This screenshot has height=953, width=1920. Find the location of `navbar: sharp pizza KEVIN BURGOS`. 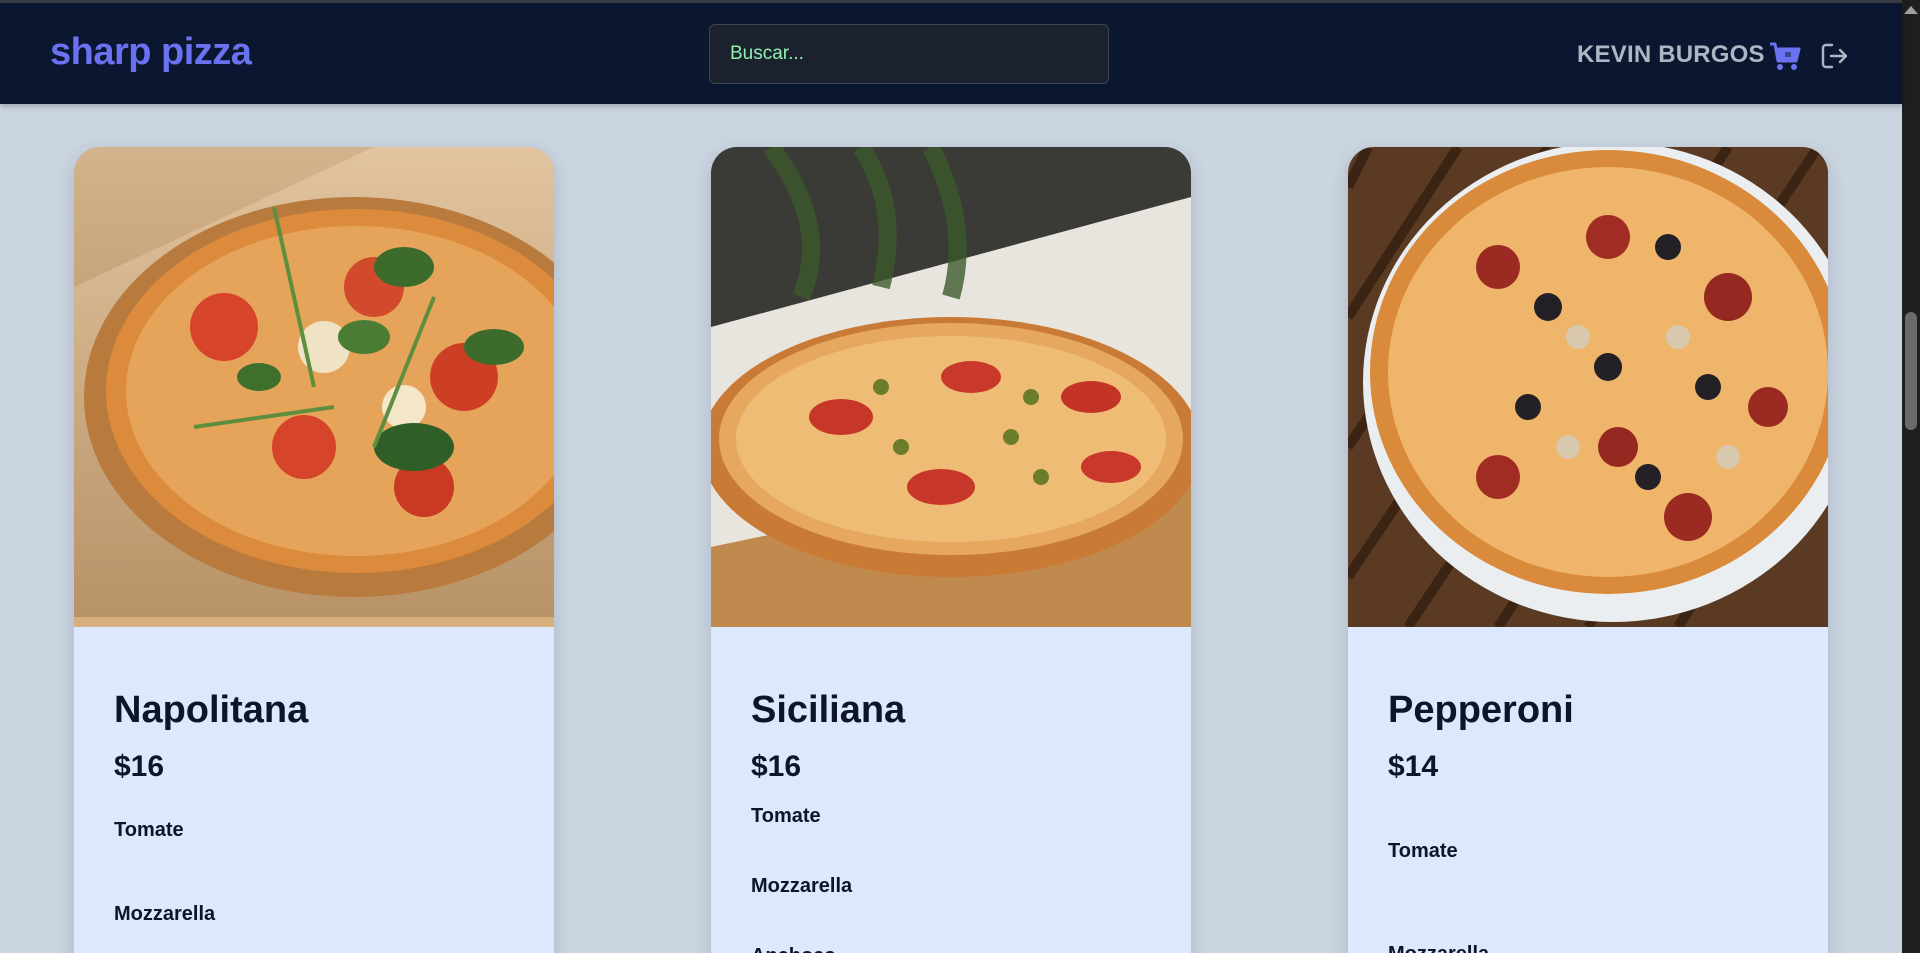

navbar: sharp pizza KEVIN BURGOS is located at coordinates (951, 53).